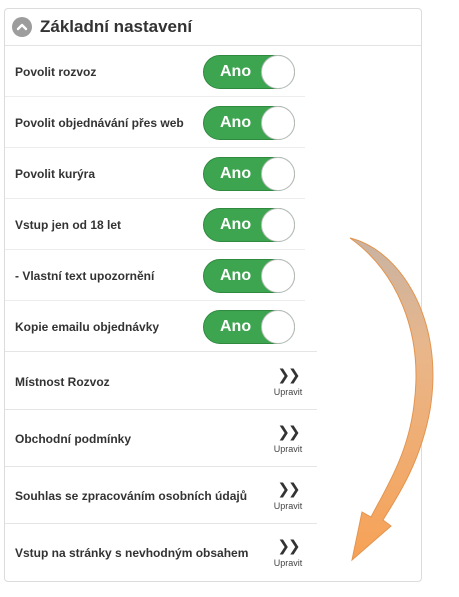  I want to click on link-row-terms: Obchodní podmínky ❯❯ Upravit, so click(213, 438).